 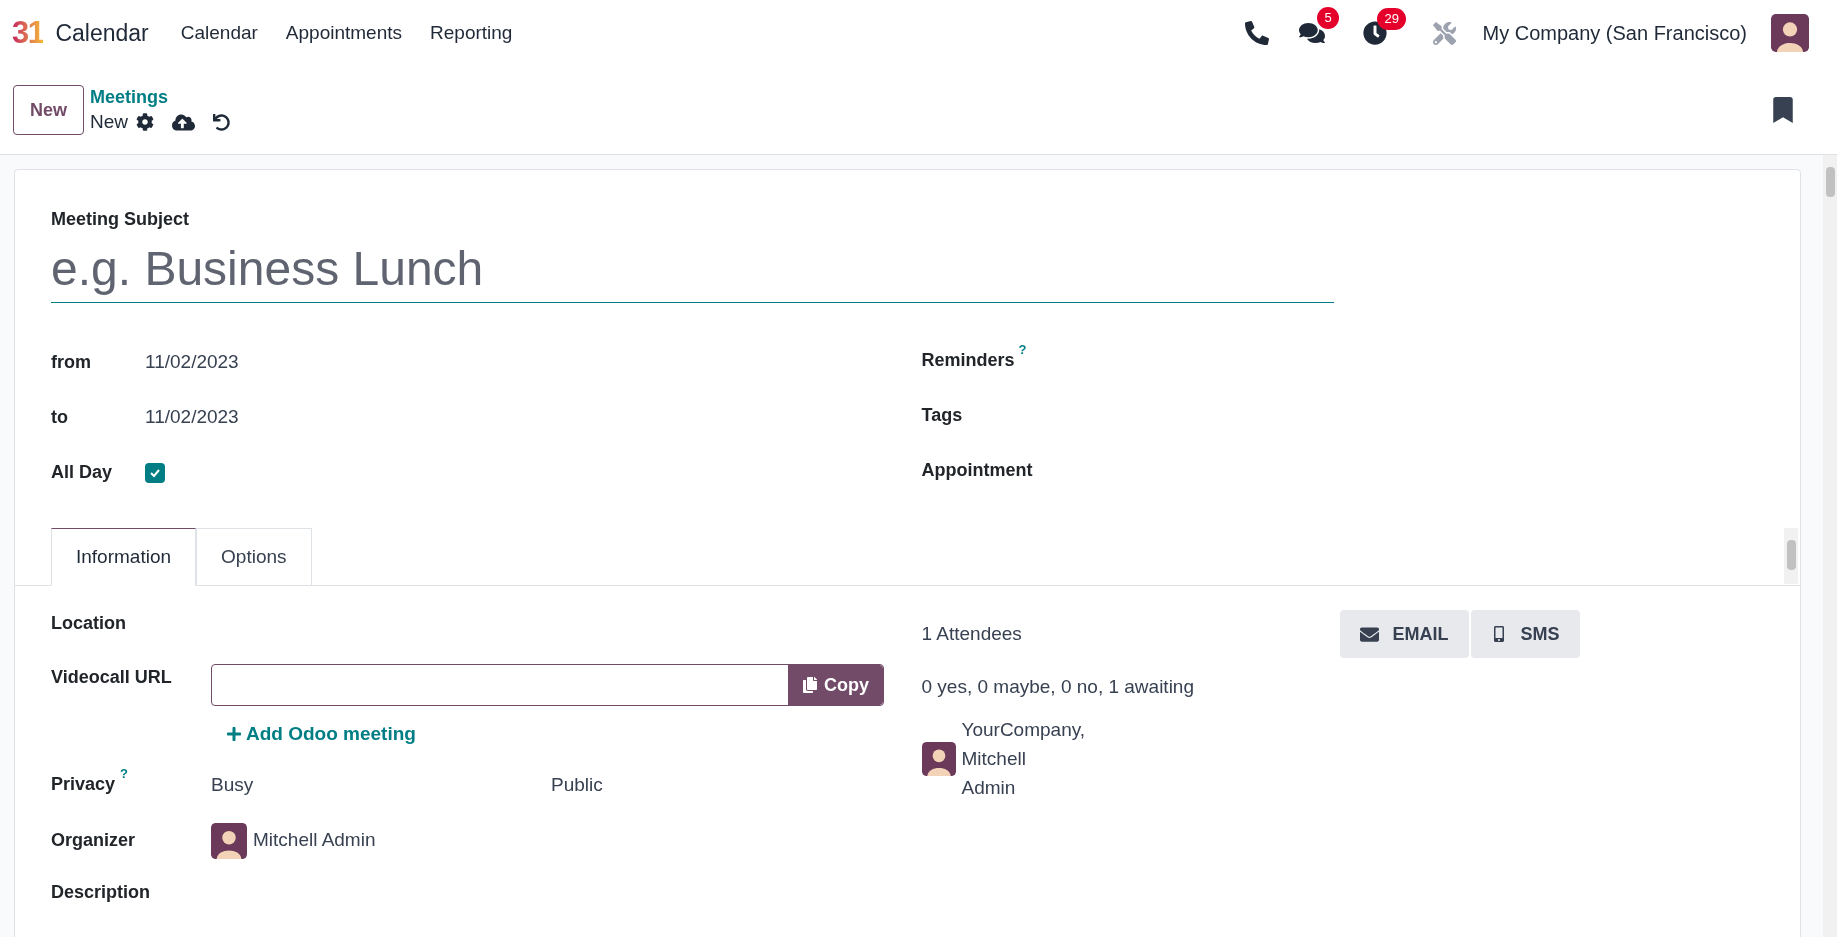 I want to click on attendee-avatar, so click(x=938, y=758).